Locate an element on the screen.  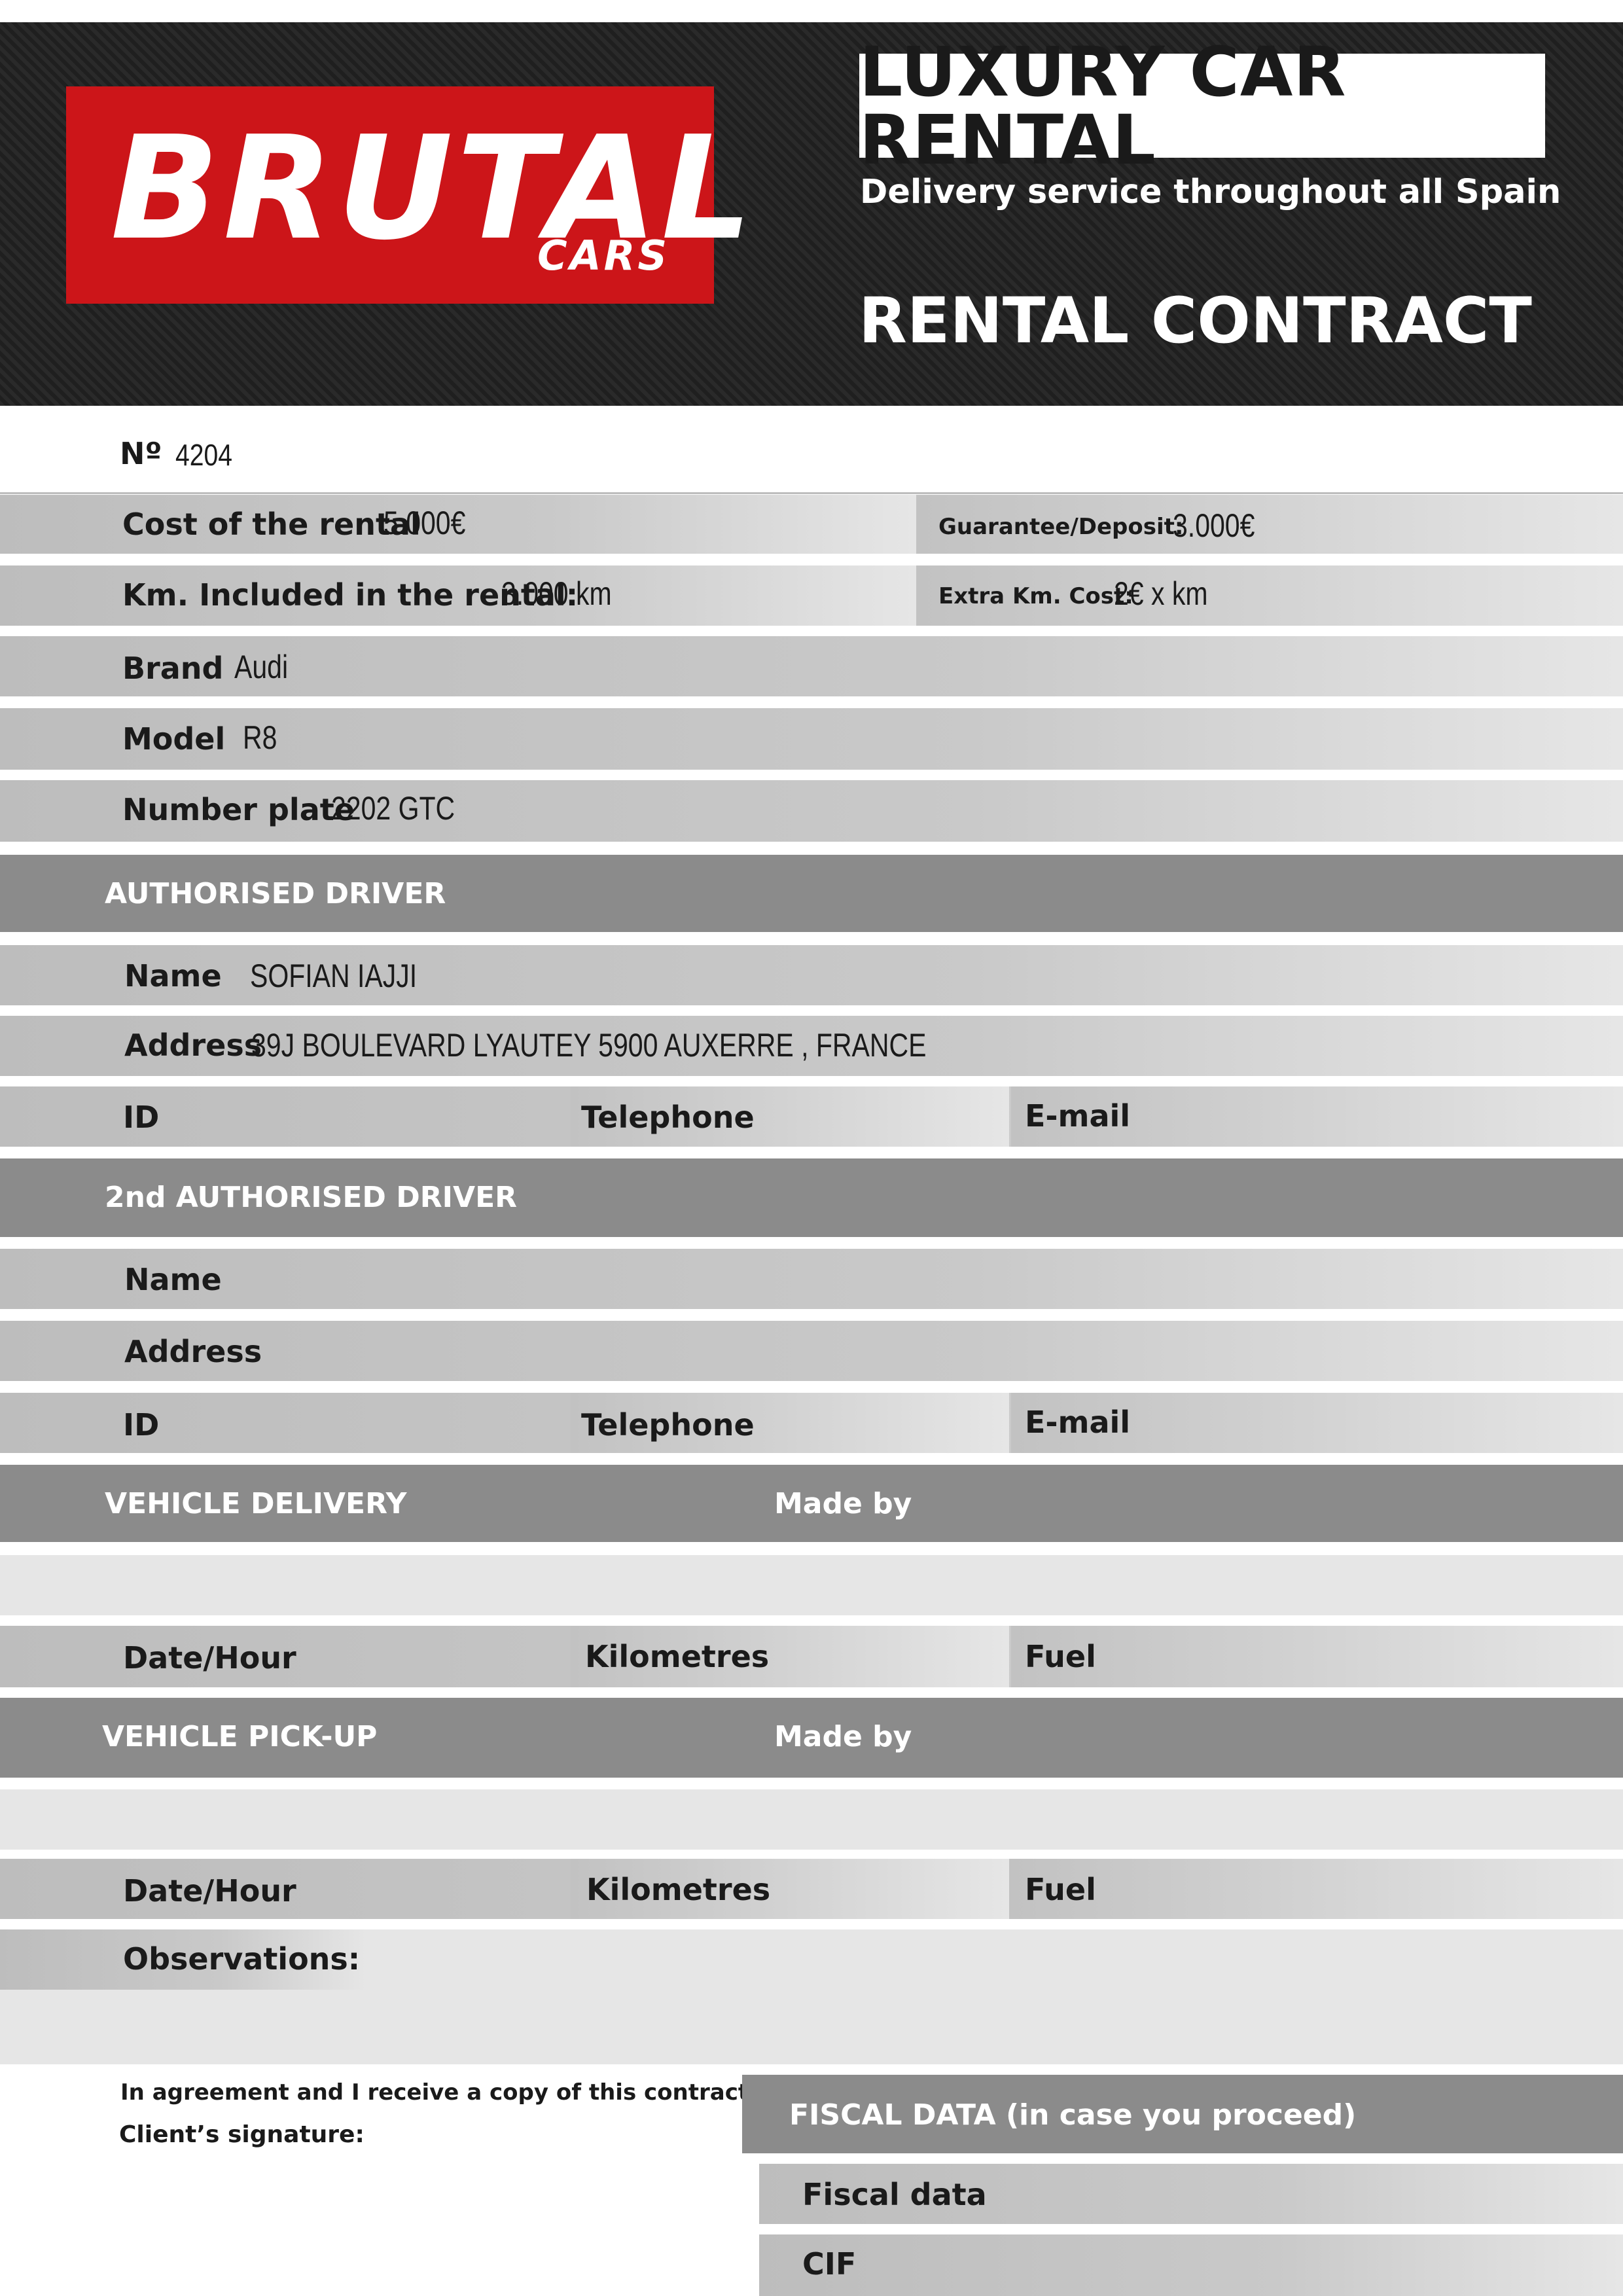
model-label: Model is located at coordinates (174, 739).